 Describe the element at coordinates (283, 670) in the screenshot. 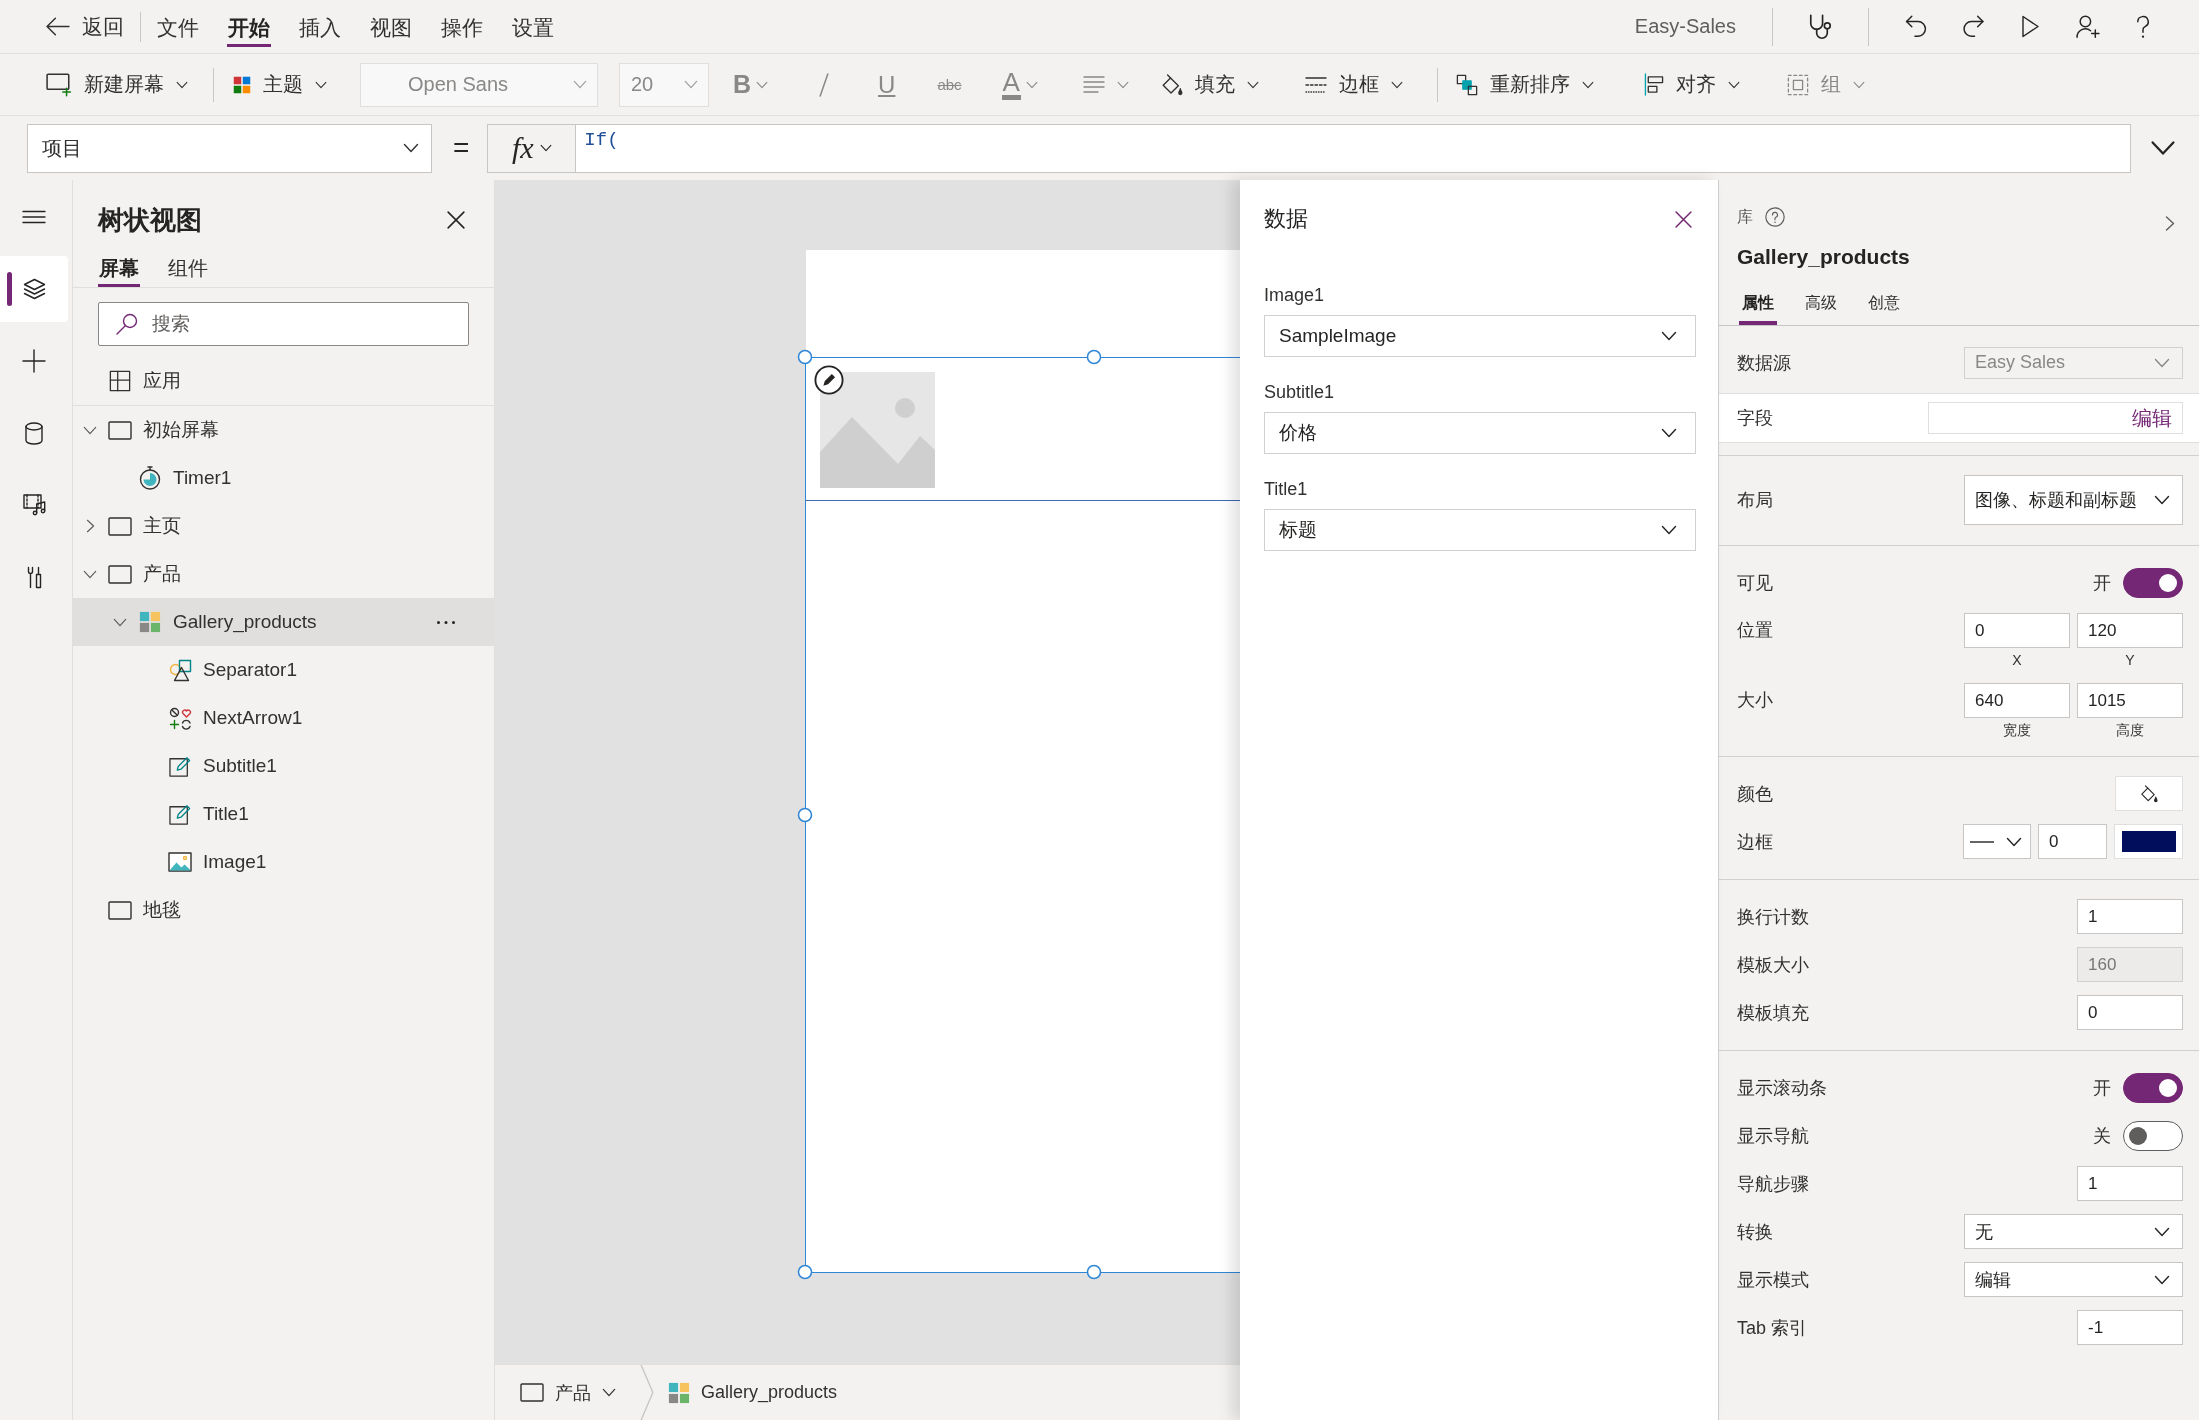

I see `tree-item: Separator1` at that location.